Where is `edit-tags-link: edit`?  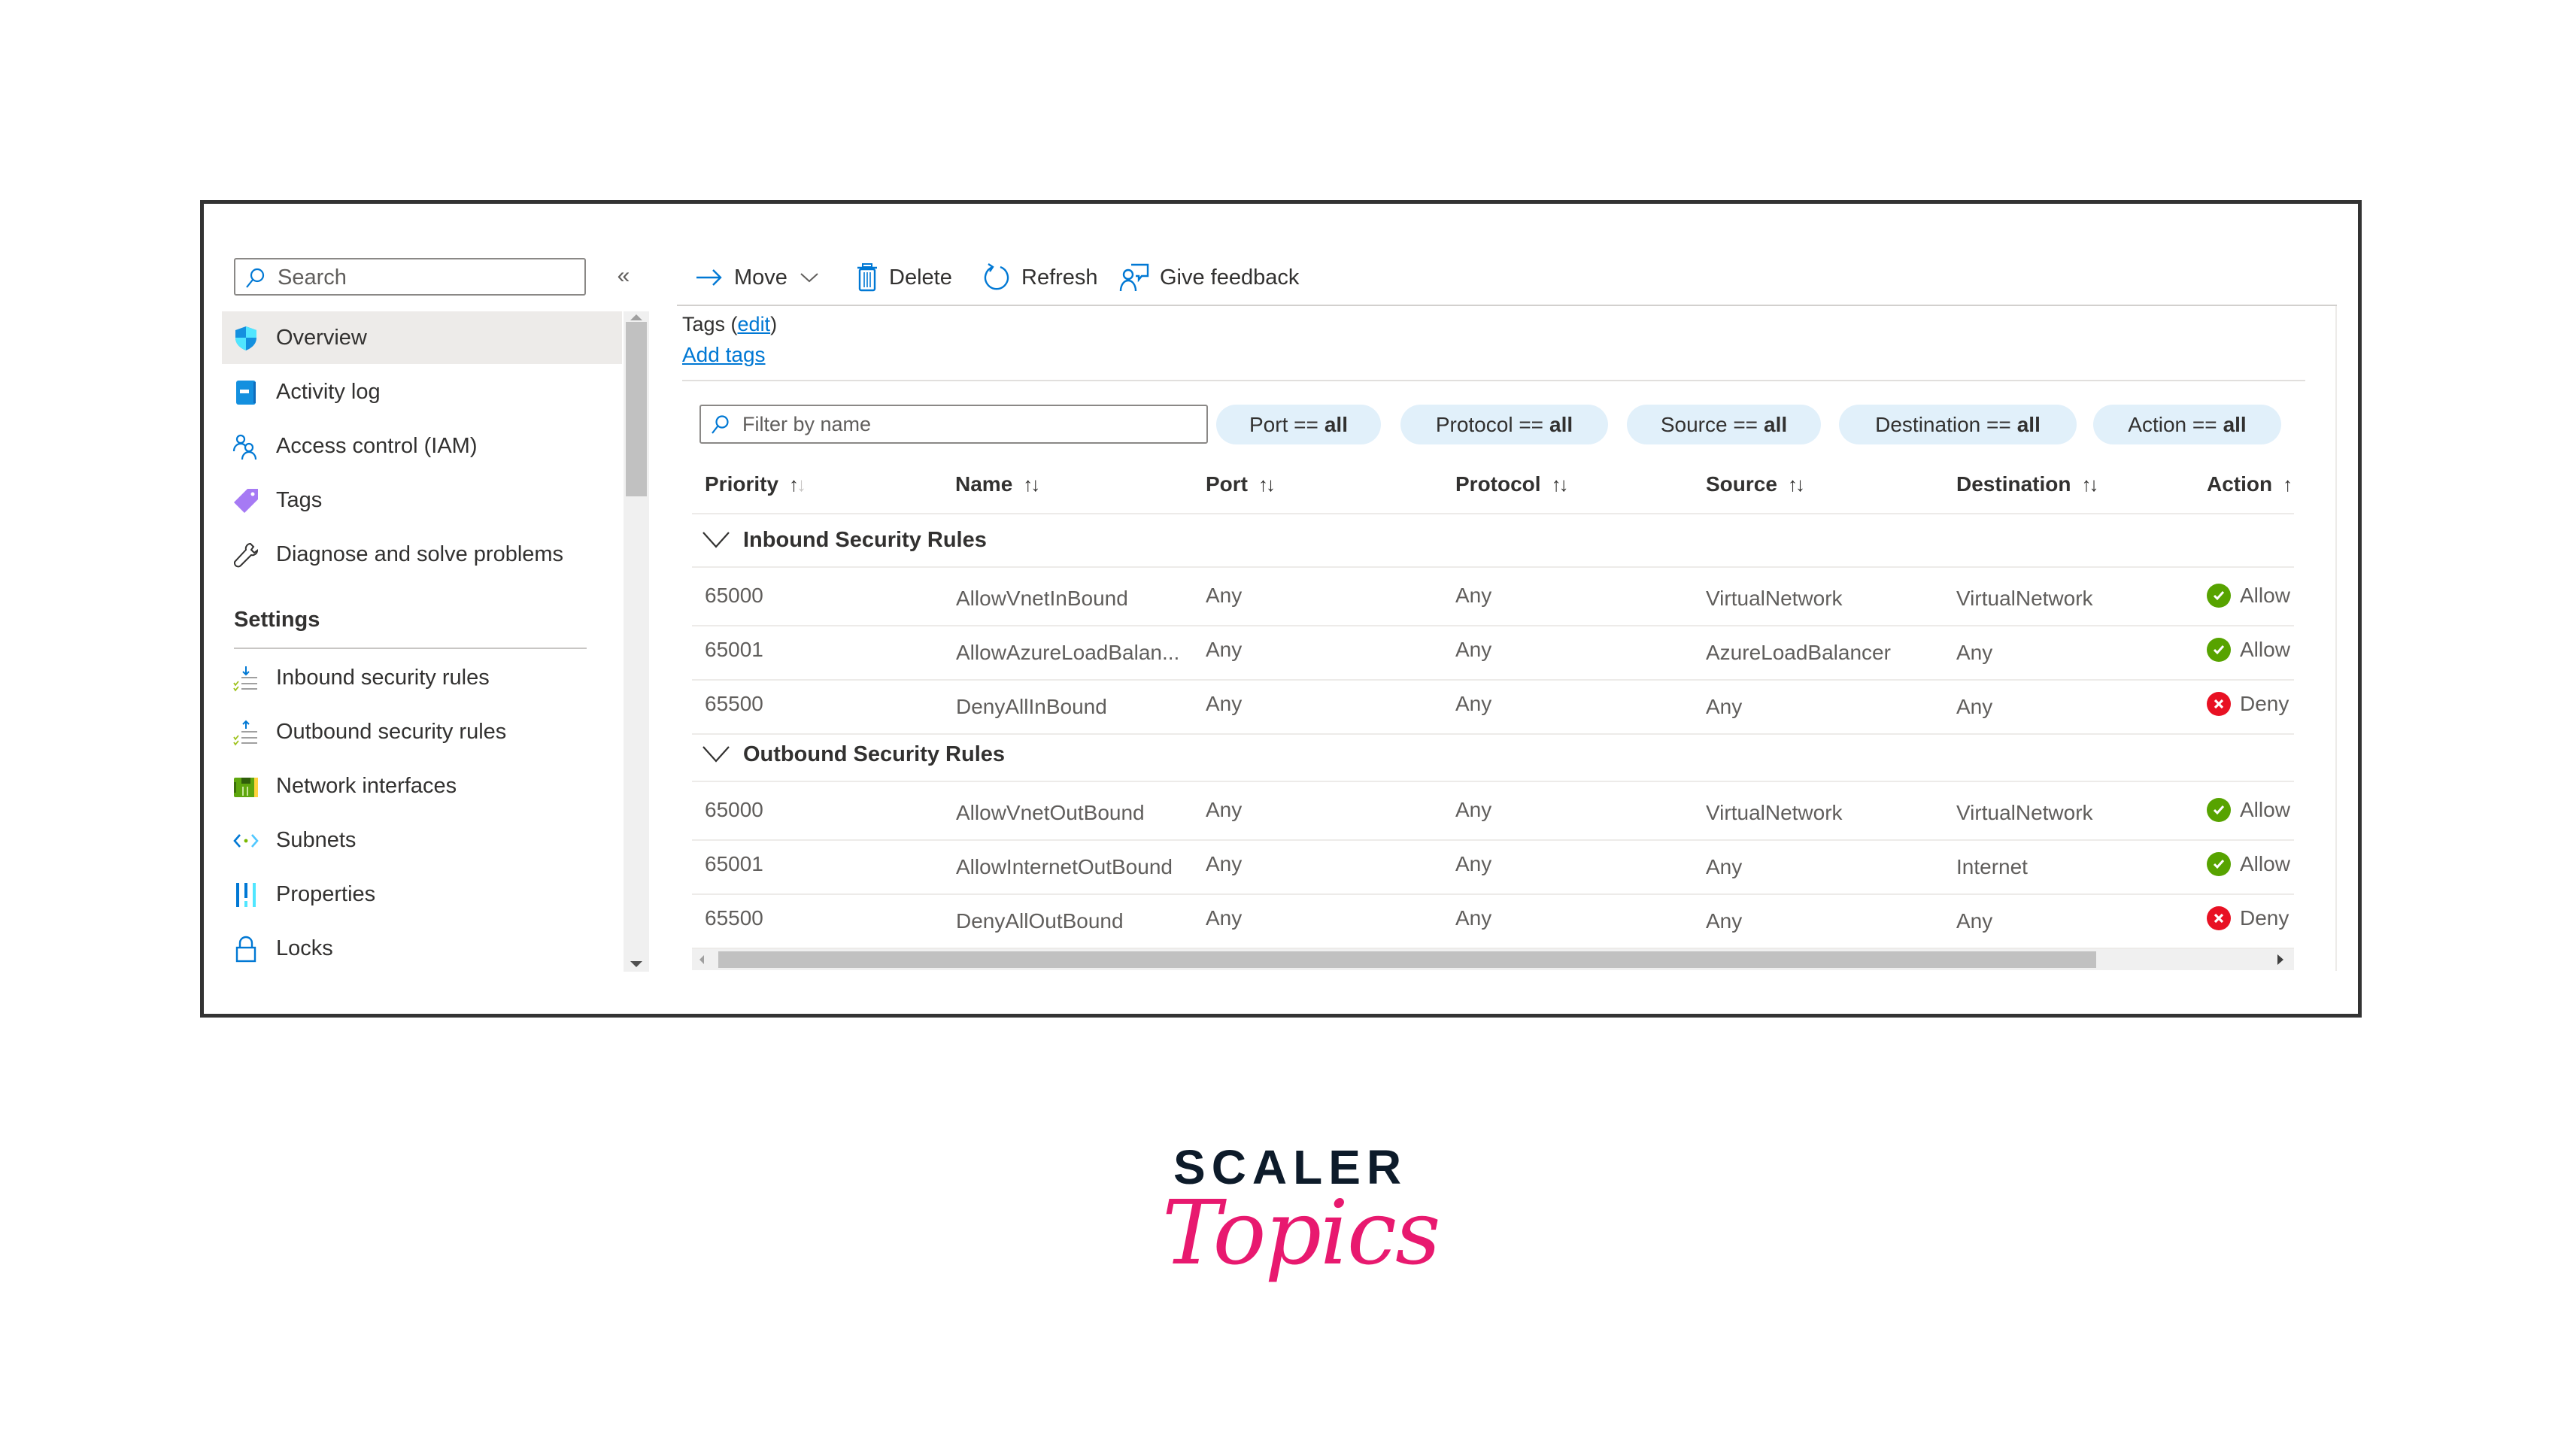 edit-tags-link: edit is located at coordinates (754, 324).